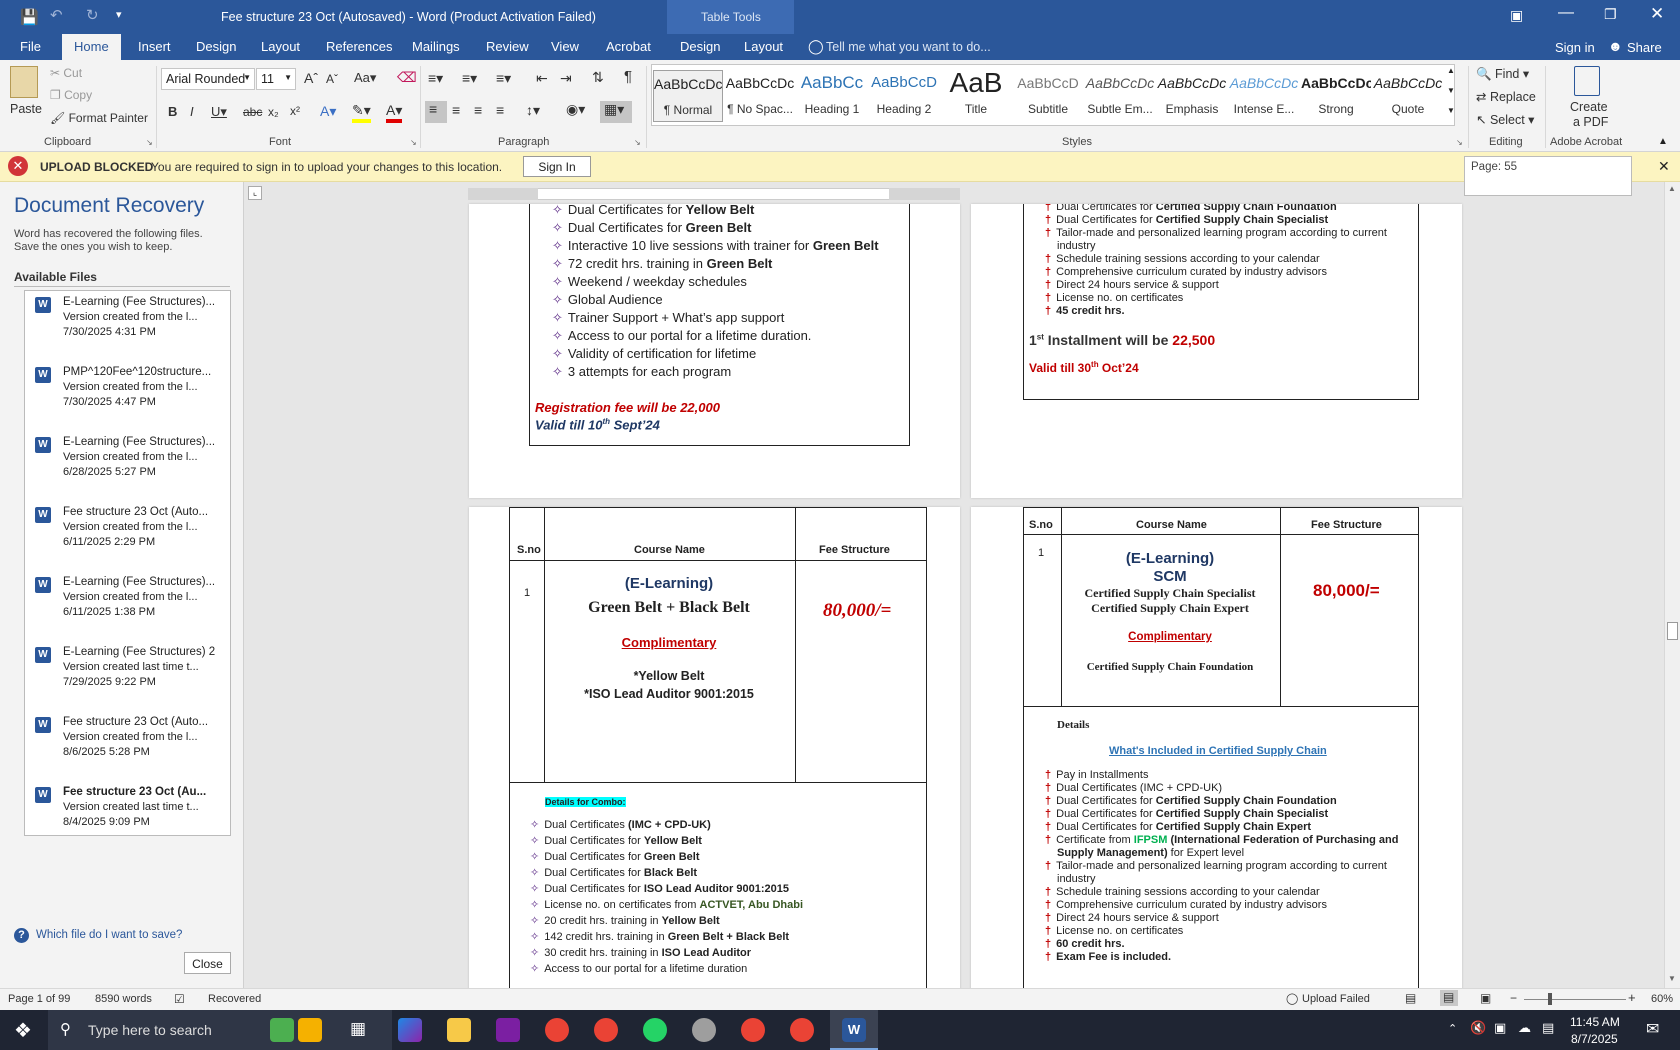 The height and width of the screenshot is (1050, 1680). Describe the element at coordinates (436, 112) in the screenshot. I see `align-left-icon: ≡` at that location.